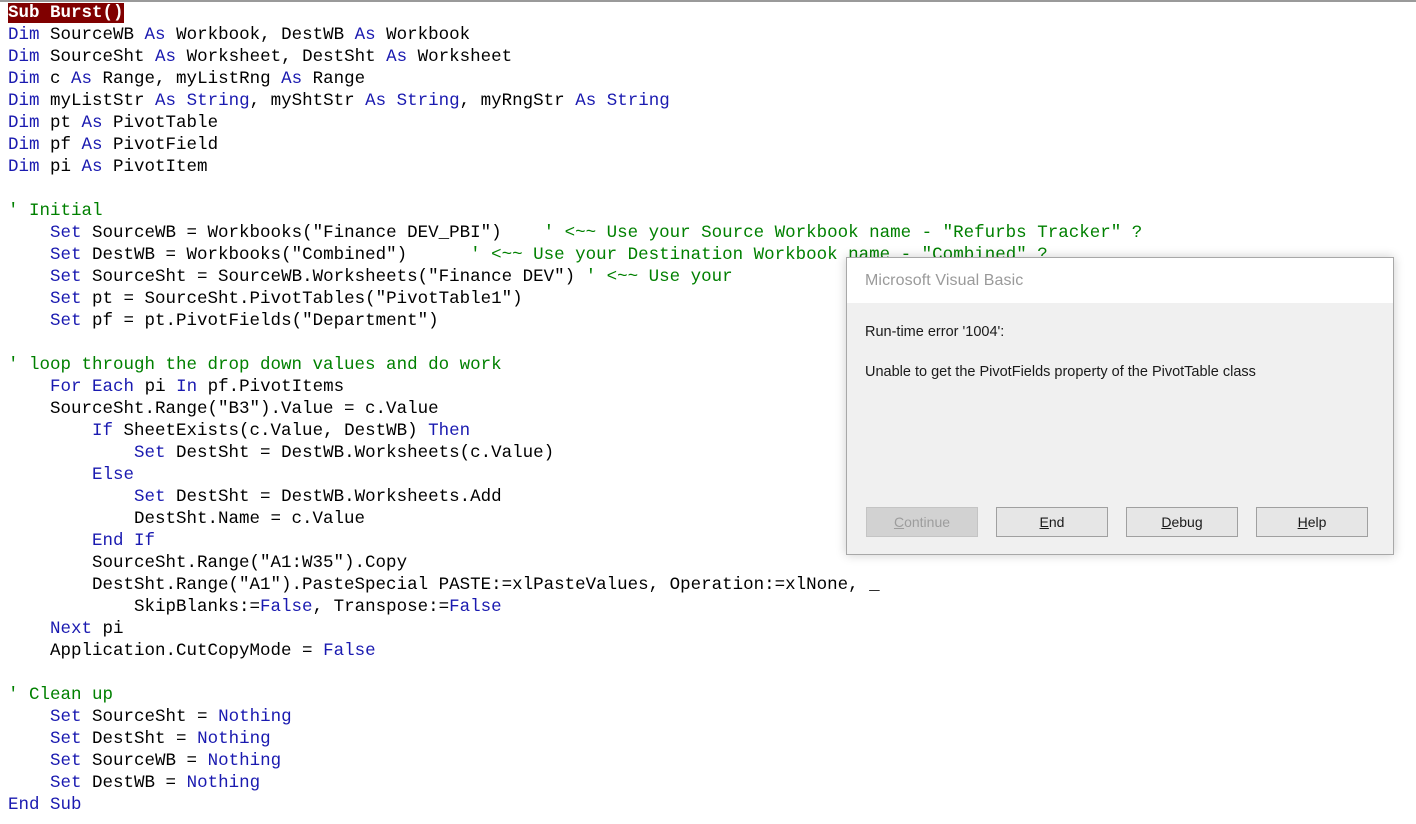  I want to click on code-line: ' Initial, so click(708, 211).